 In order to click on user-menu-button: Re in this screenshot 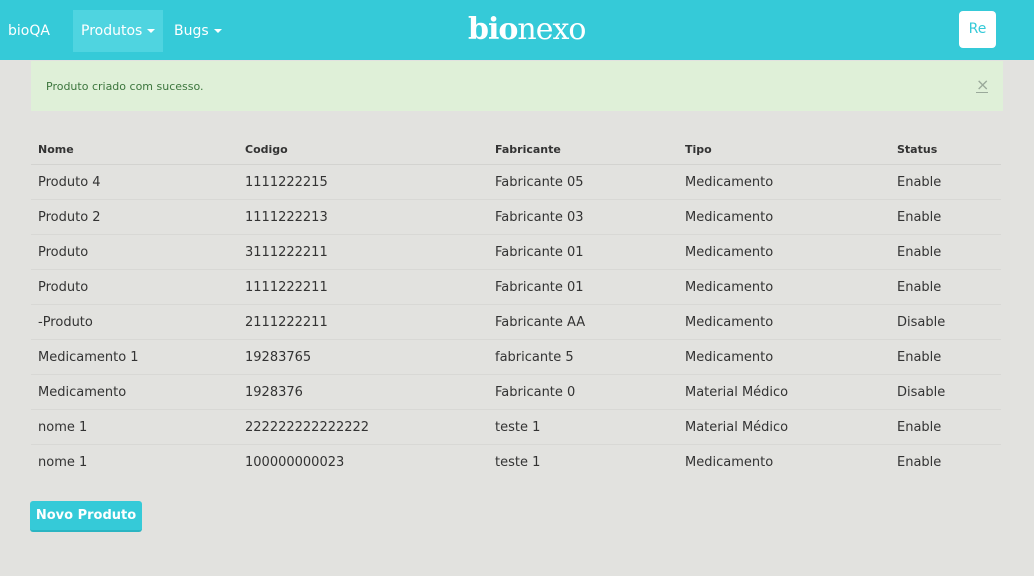, I will do `click(977, 29)`.